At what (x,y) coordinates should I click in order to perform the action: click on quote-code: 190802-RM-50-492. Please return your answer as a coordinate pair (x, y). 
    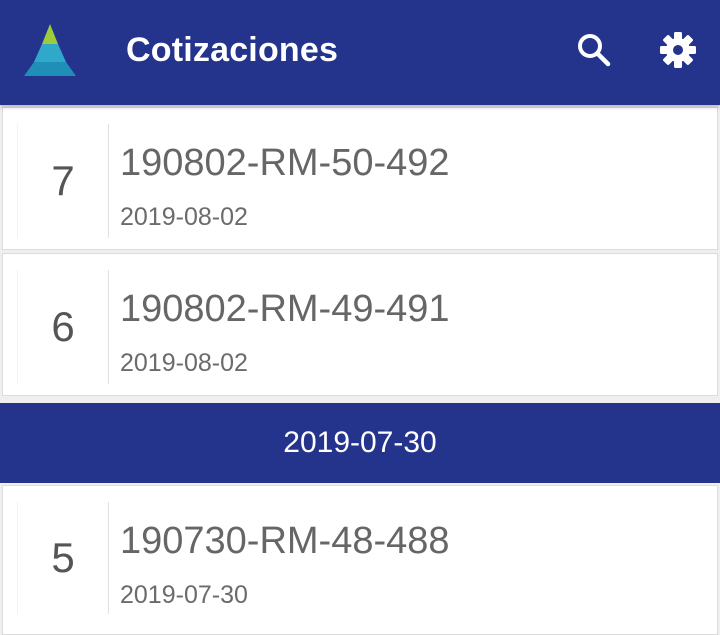
    Looking at the image, I should click on (285, 163).